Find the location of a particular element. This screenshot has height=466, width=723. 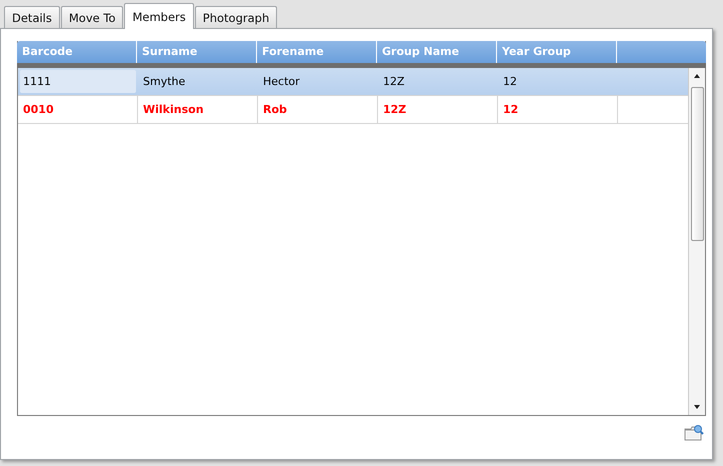

tab: Details is located at coordinates (32, 17).